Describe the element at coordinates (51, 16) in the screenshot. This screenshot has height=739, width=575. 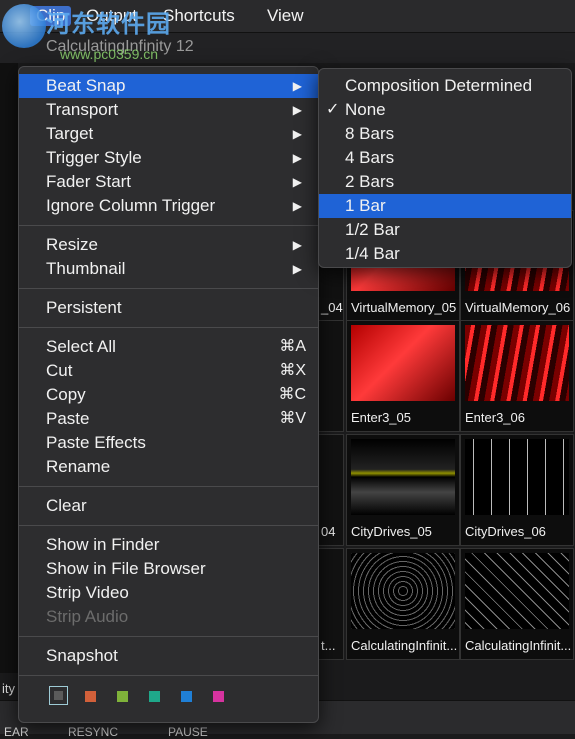
I see `menu-clip: Clip` at that location.